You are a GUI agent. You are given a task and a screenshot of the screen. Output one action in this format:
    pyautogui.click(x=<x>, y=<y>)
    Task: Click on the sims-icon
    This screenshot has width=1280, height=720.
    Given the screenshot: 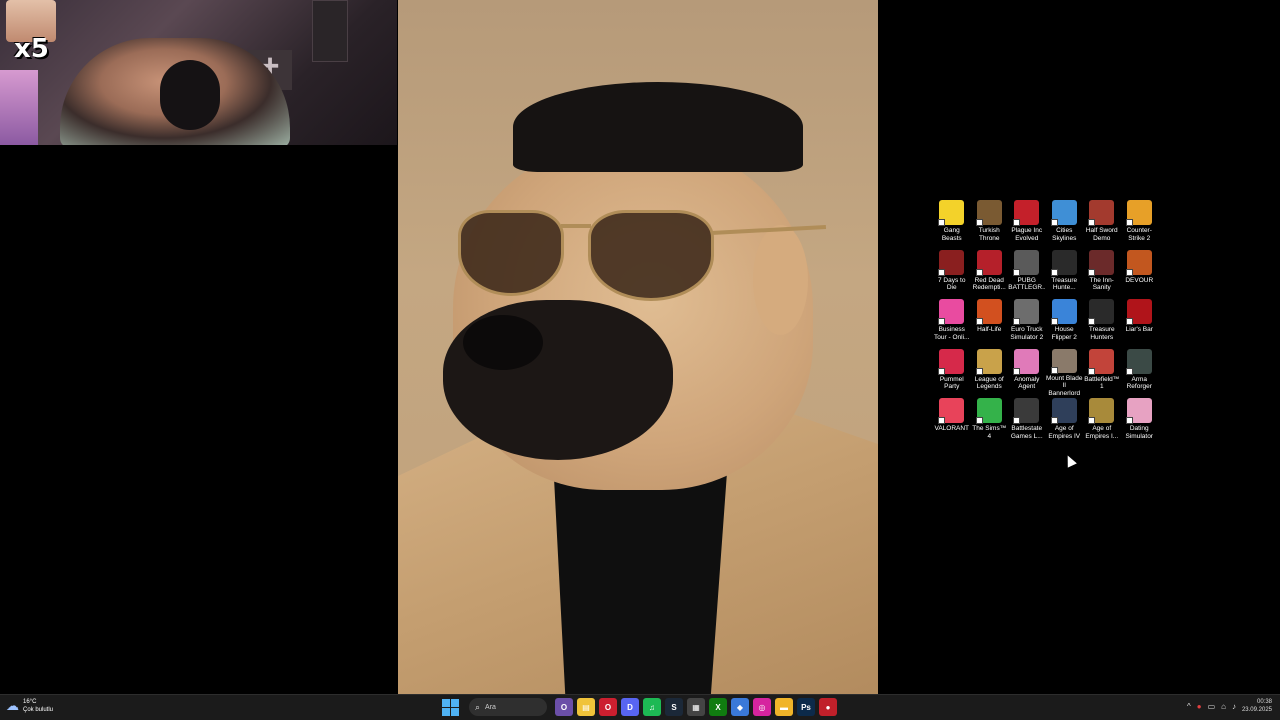 What is the action you would take?
    pyautogui.click(x=988, y=411)
    